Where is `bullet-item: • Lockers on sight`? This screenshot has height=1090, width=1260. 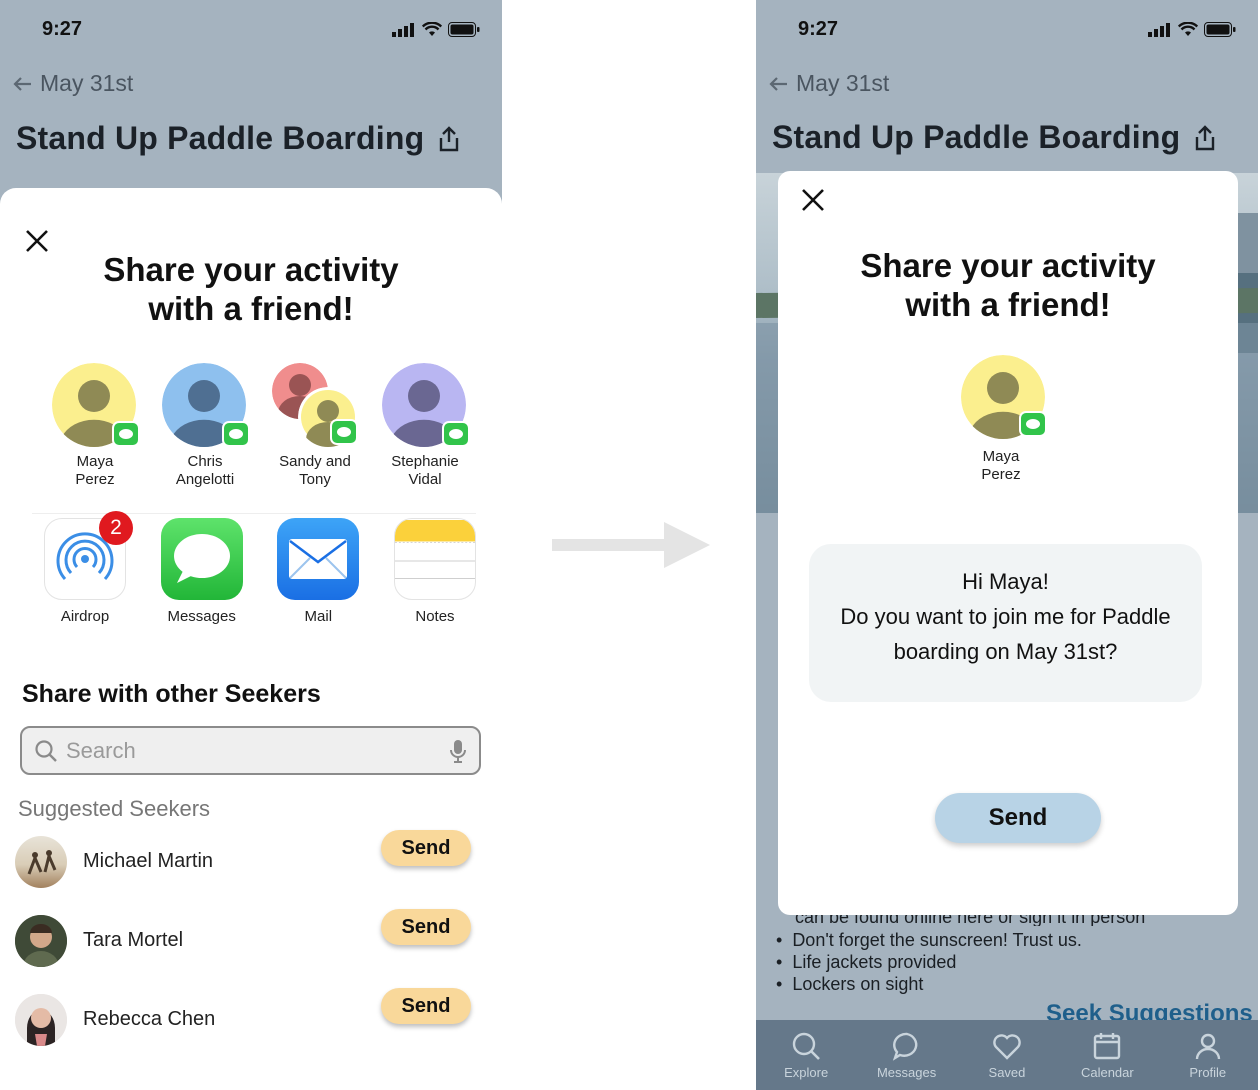
bullet-item: • Lockers on sight is located at coordinates (850, 984).